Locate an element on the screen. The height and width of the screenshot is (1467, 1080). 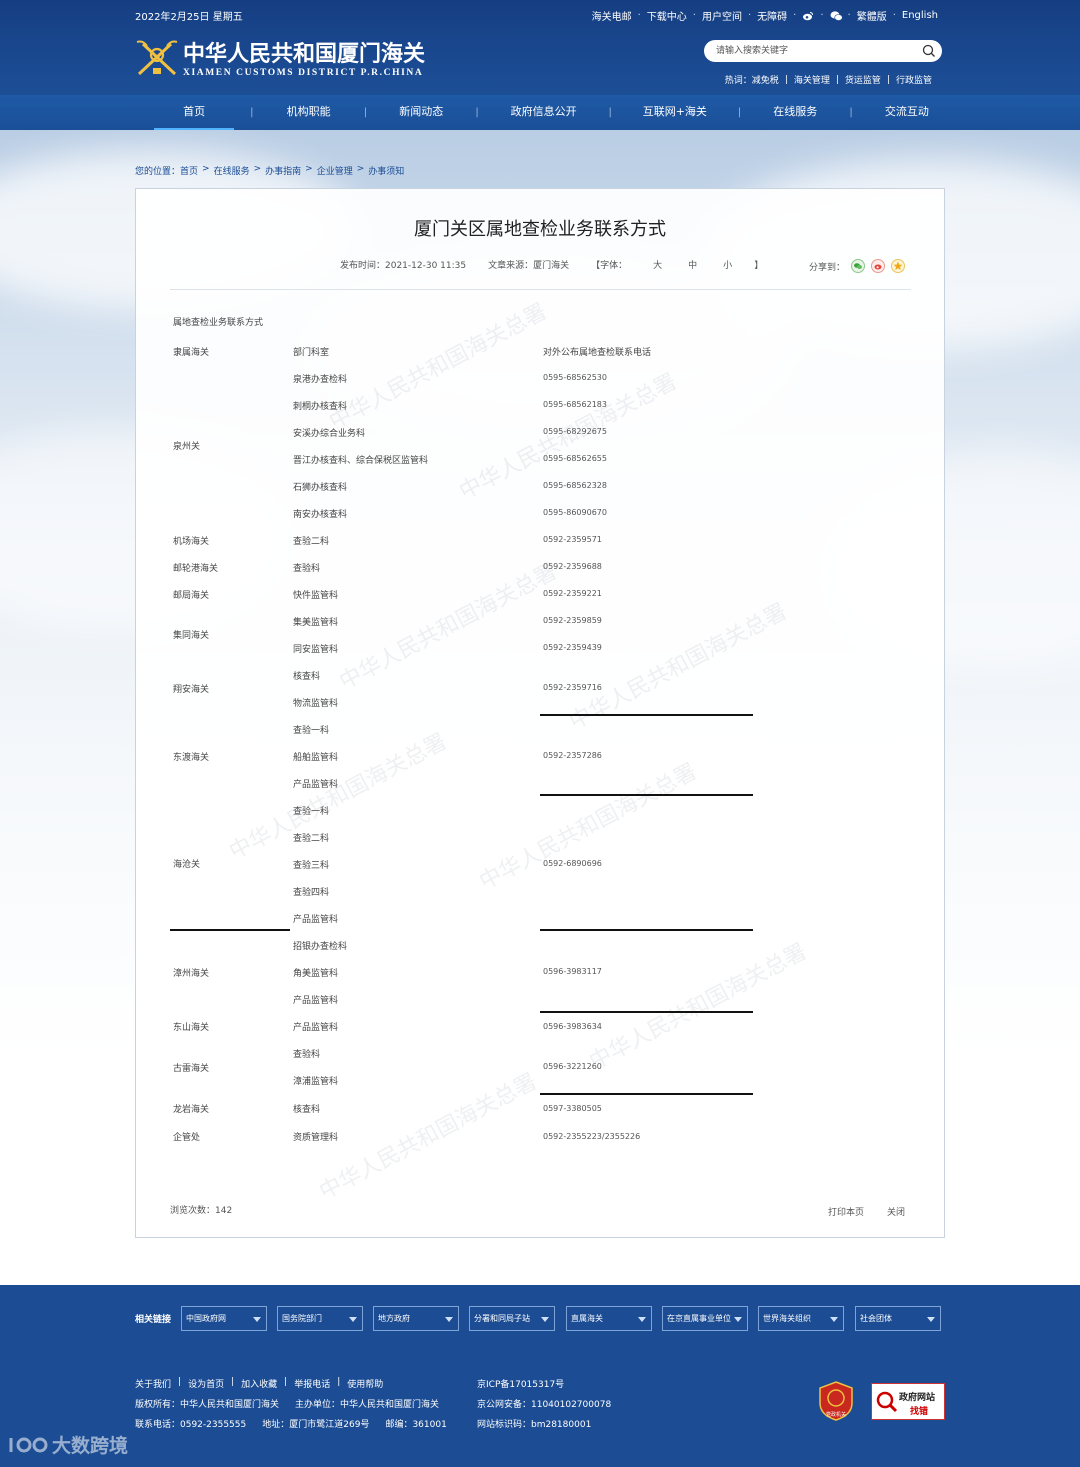
breadcrumb-enterprise: 企业管理 is located at coordinates (335, 170).